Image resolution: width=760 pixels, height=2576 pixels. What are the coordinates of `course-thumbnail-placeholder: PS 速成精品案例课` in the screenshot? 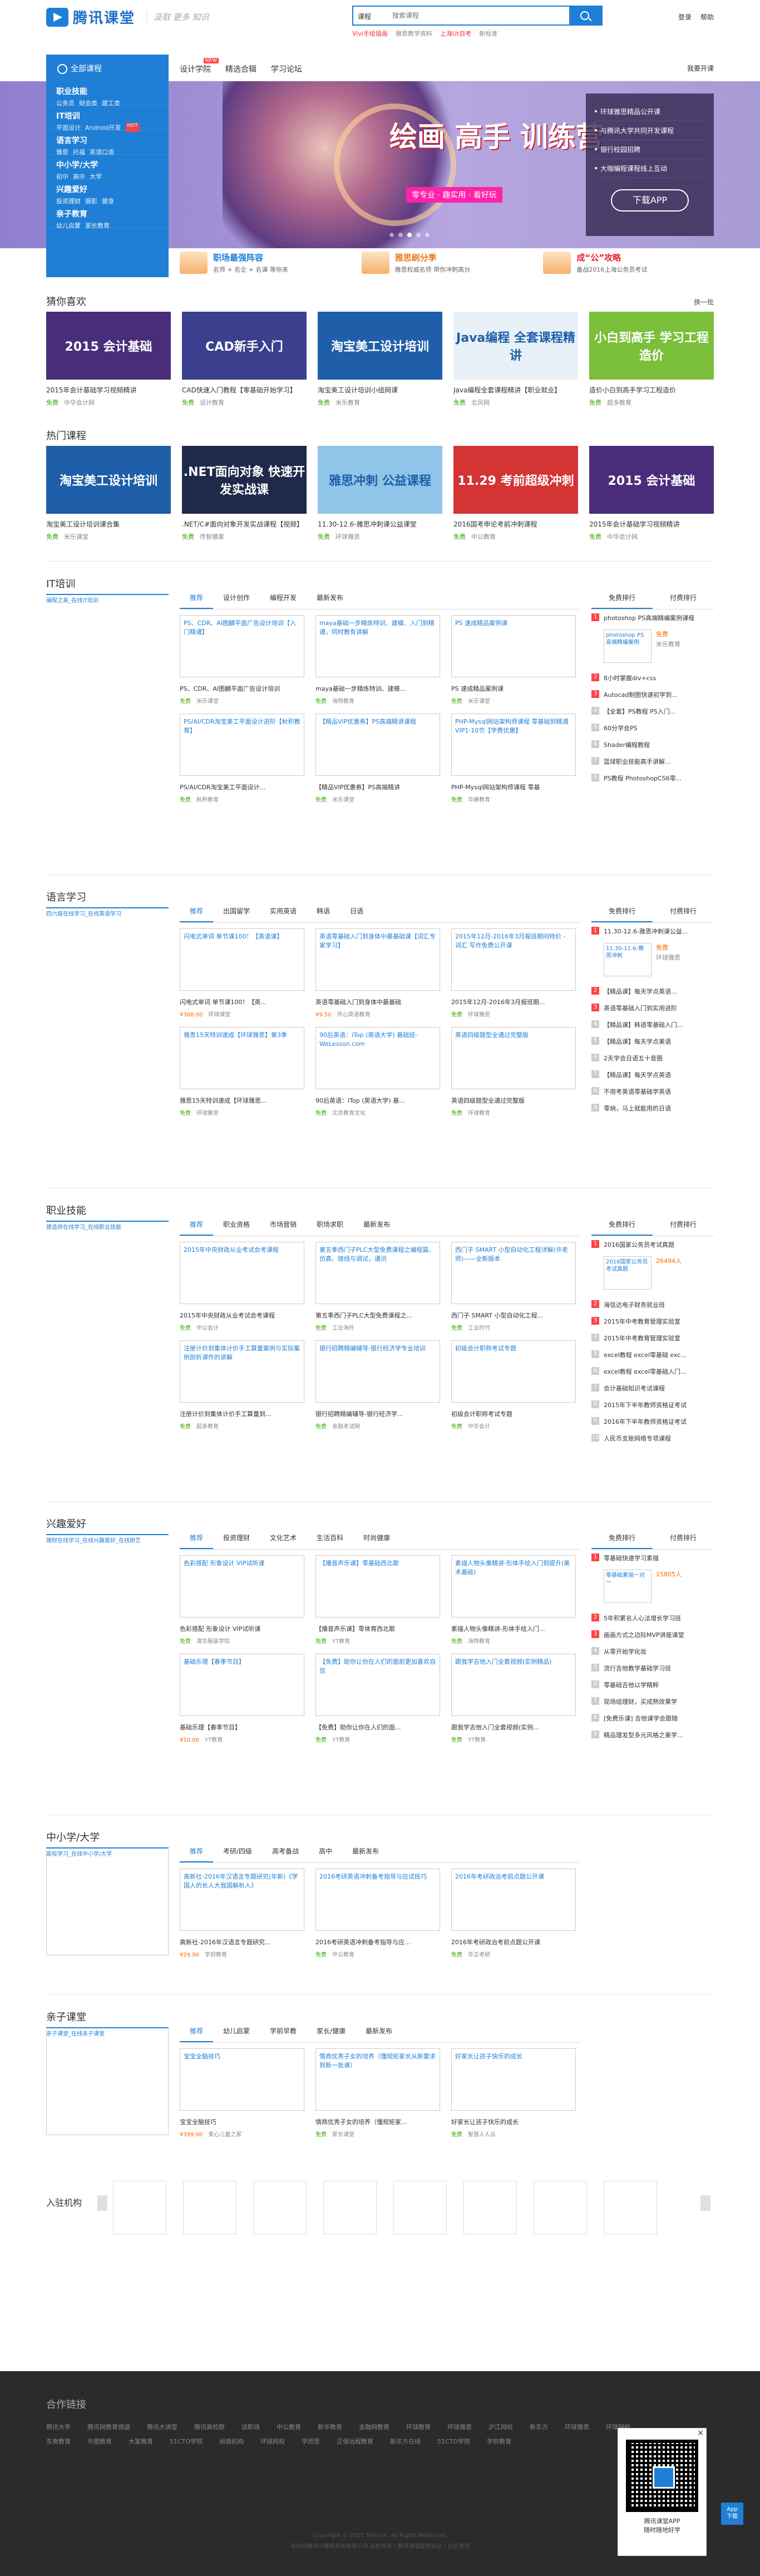 It's located at (513, 646).